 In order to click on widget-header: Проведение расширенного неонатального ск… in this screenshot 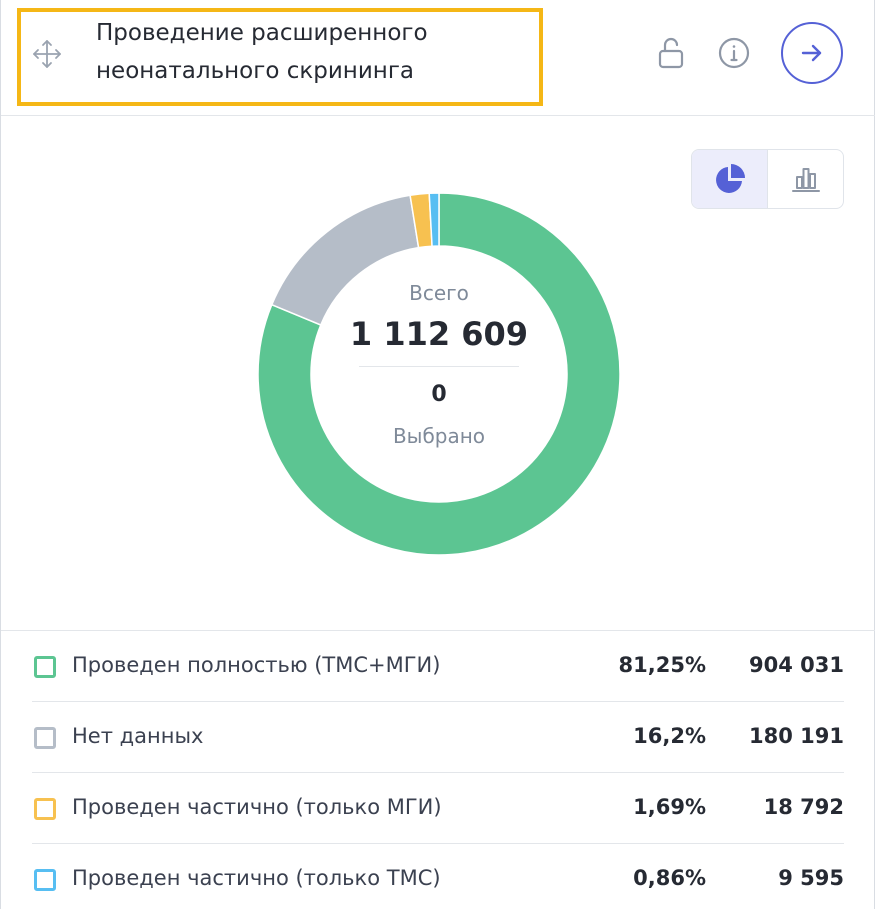, I will do `click(438, 58)`.